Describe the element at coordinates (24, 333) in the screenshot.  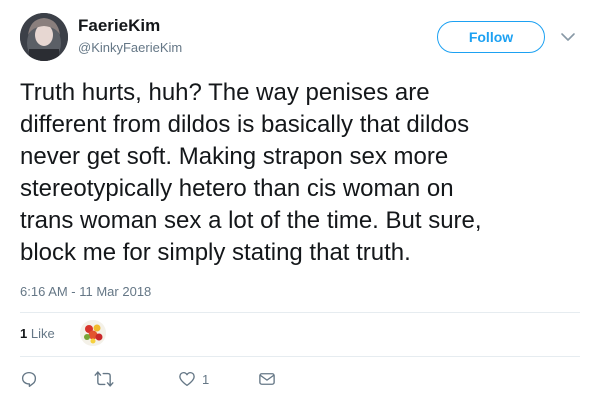
I see `likes-count: 1` at that location.